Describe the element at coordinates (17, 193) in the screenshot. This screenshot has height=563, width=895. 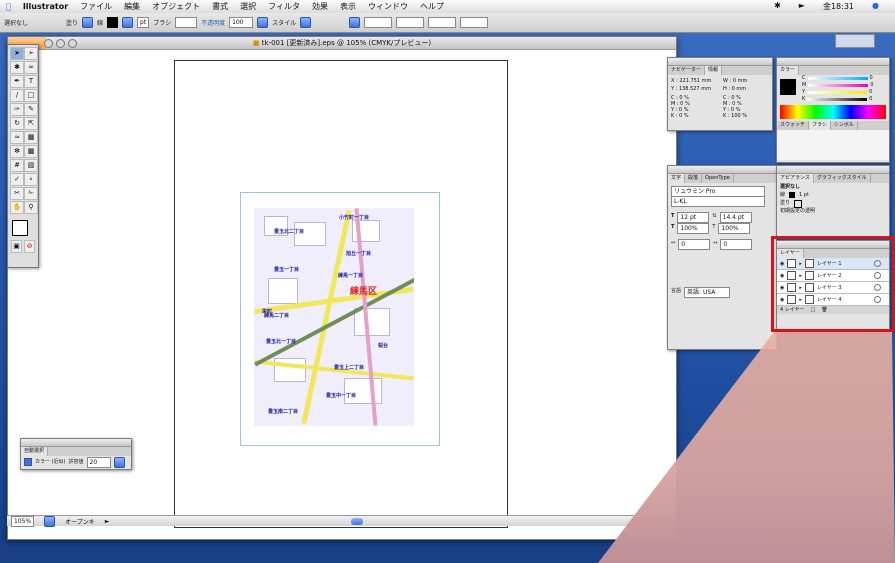
I see `slice-tool-icon: ✂` at that location.